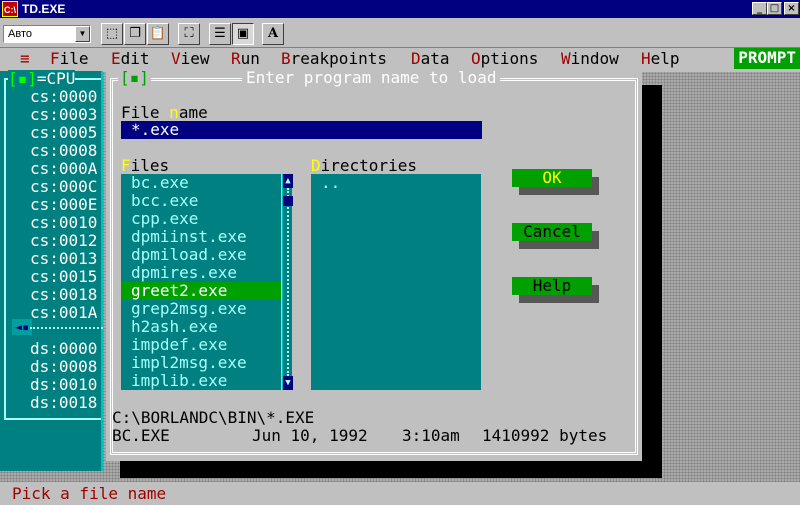 The width and height of the screenshot is (800, 505). Describe the element at coordinates (63, 97) in the screenshot. I see `code-line: cs:0000` at that location.